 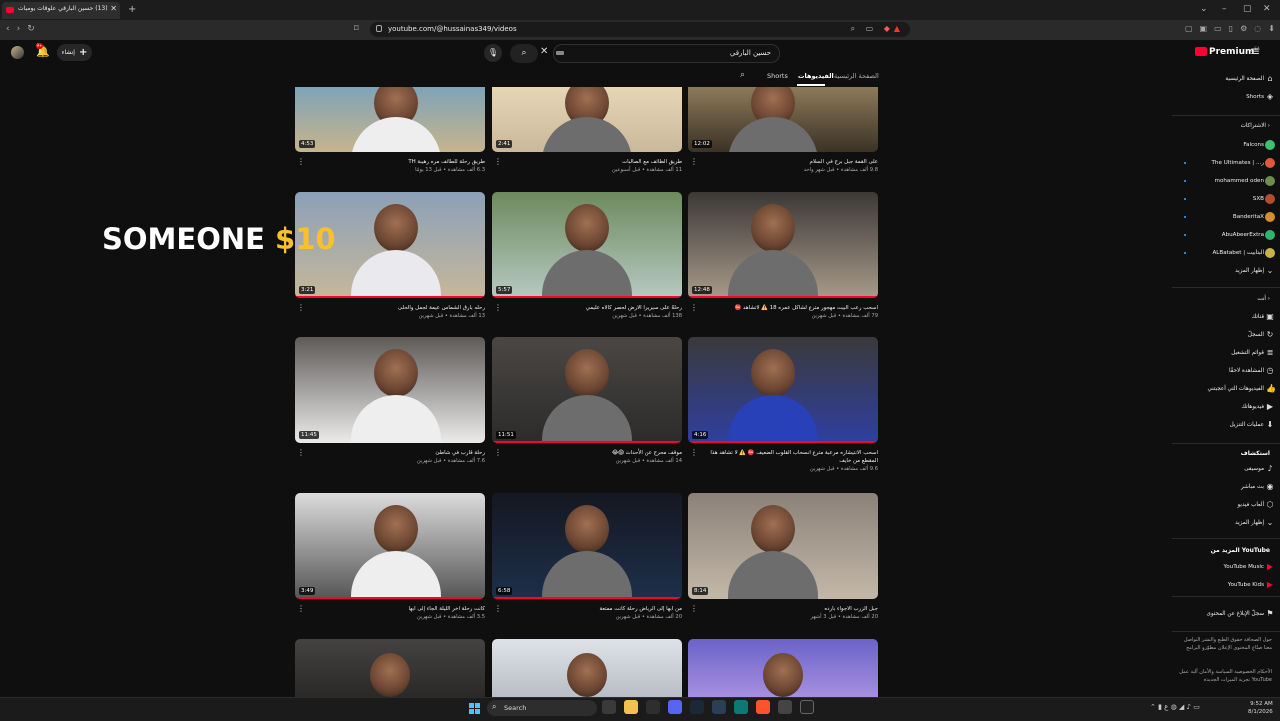 What do you see at coordinates (356, 29) in the screenshot?
I see `bookmark-icon: ⌑` at bounding box center [356, 29].